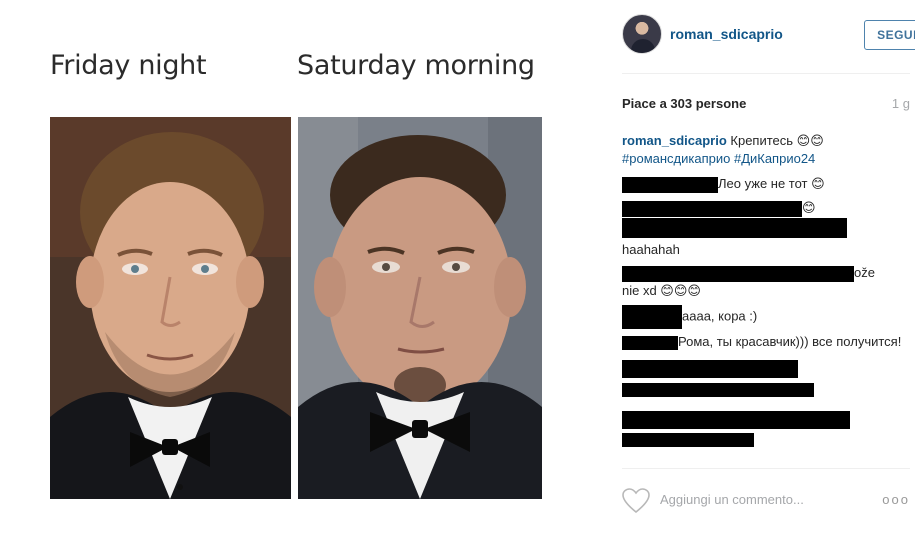  I want to click on comment-text: Крепитесь 😊😊, so click(777, 140).